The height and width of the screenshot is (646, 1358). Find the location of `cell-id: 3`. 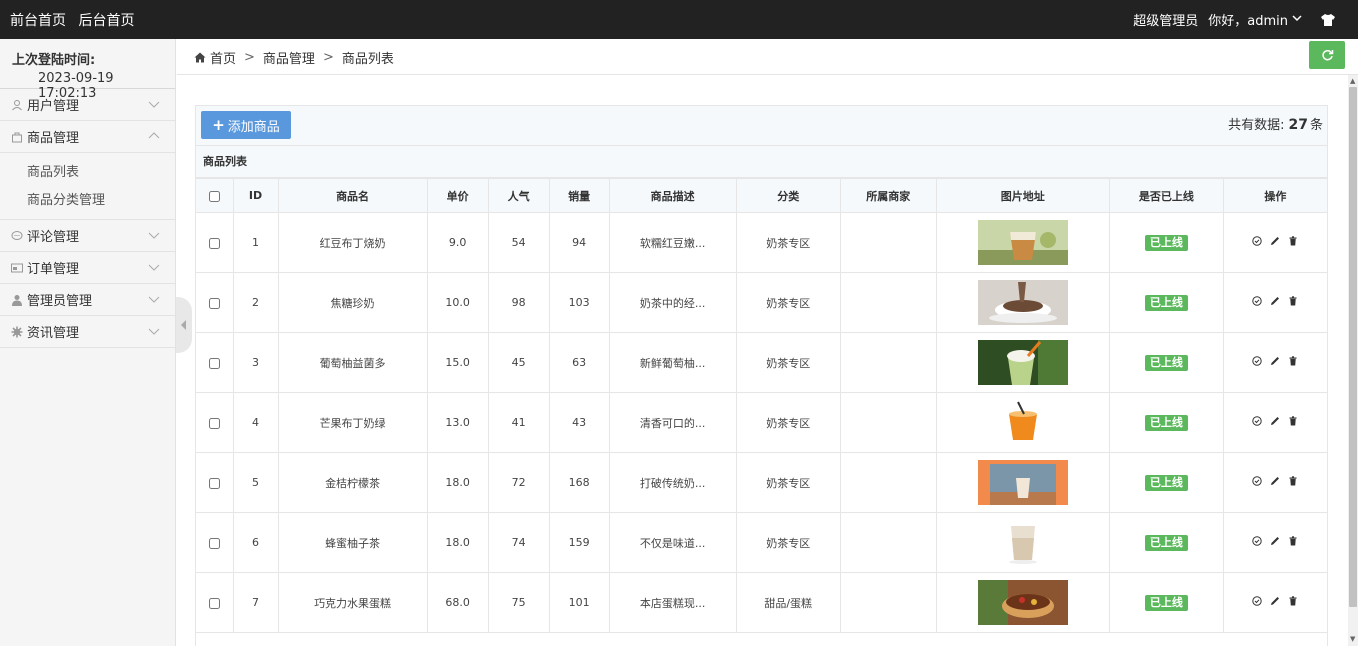

cell-id: 3 is located at coordinates (255, 362).